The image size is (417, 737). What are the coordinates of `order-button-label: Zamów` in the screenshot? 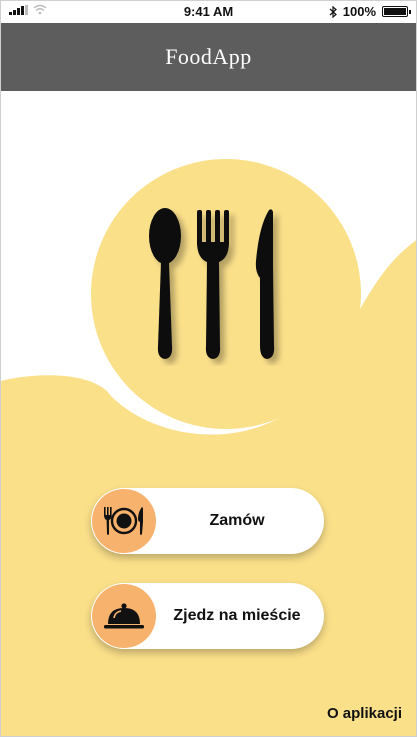 It's located at (237, 520).